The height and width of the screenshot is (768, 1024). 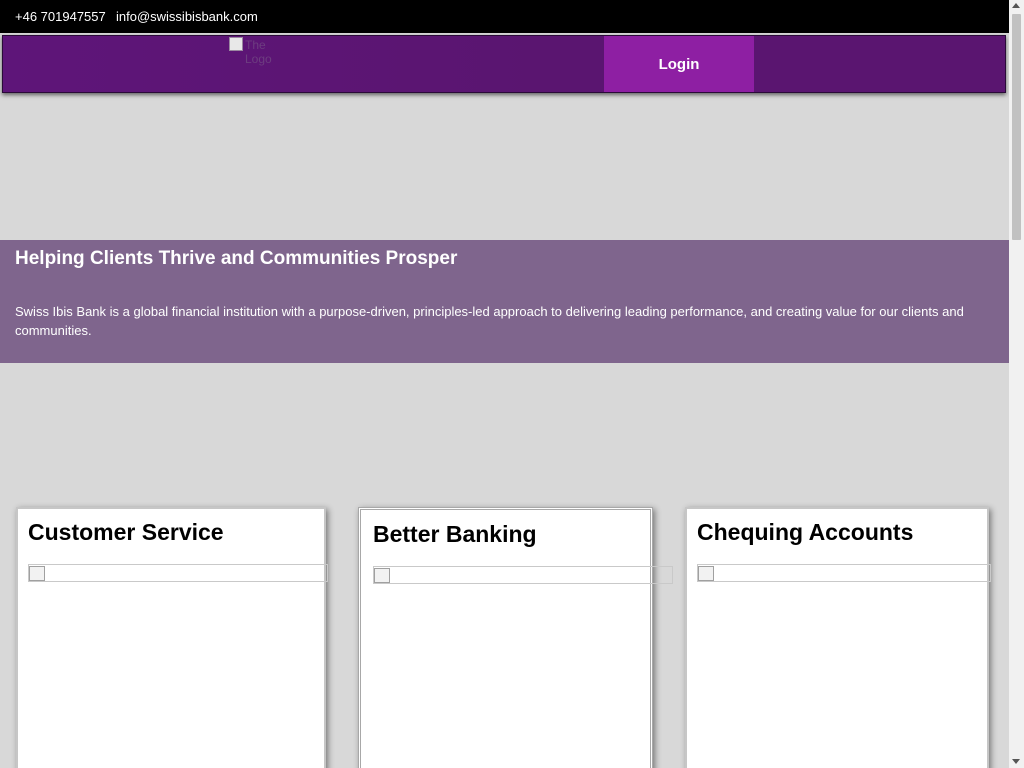 What do you see at coordinates (1016, 384) in the screenshot?
I see `vertical-scrollbar` at bounding box center [1016, 384].